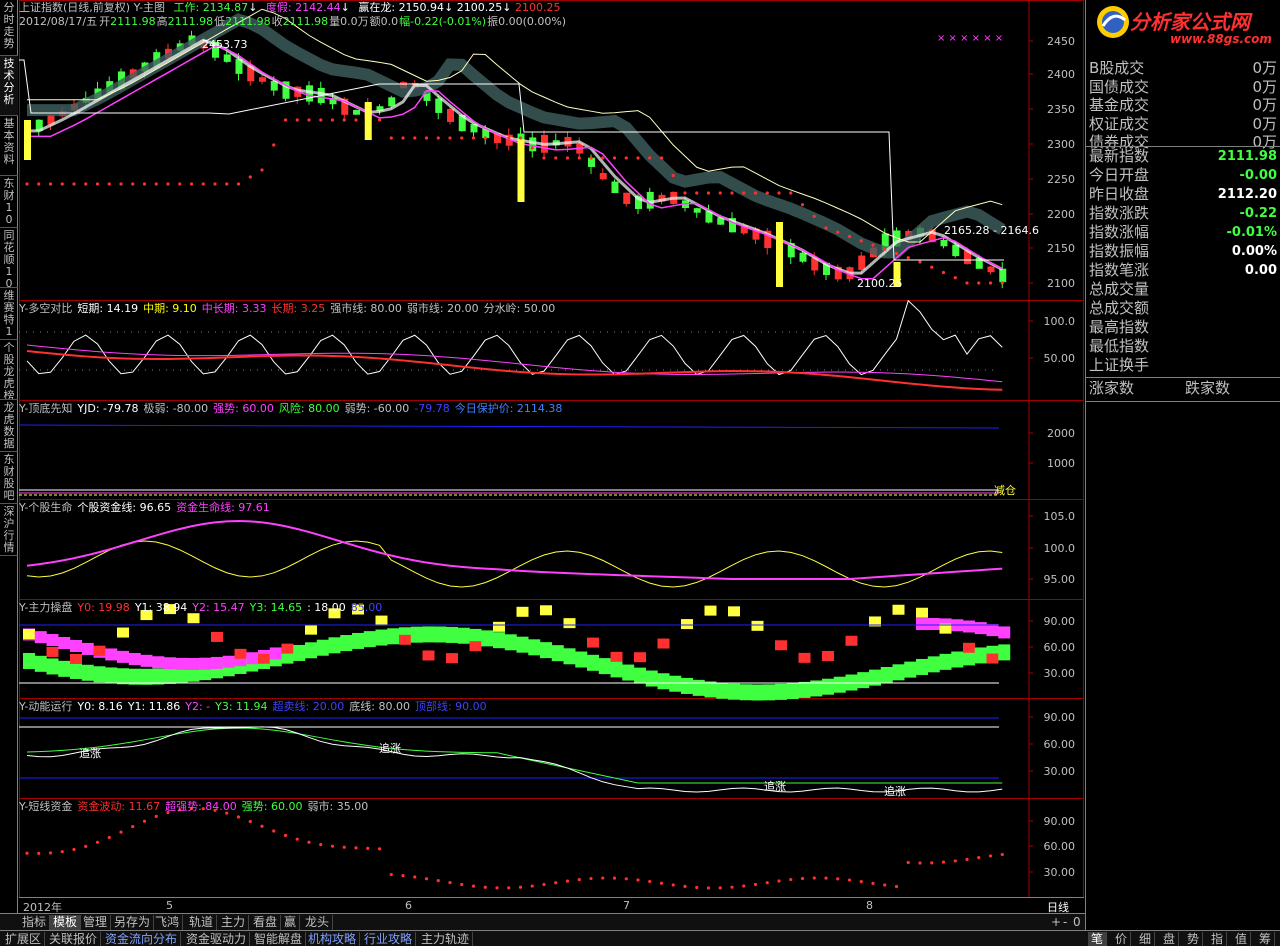 This screenshot has height=946, width=1280. What do you see at coordinates (514, 755) in the screenshot?
I see `y3-line` at bounding box center [514, 755].